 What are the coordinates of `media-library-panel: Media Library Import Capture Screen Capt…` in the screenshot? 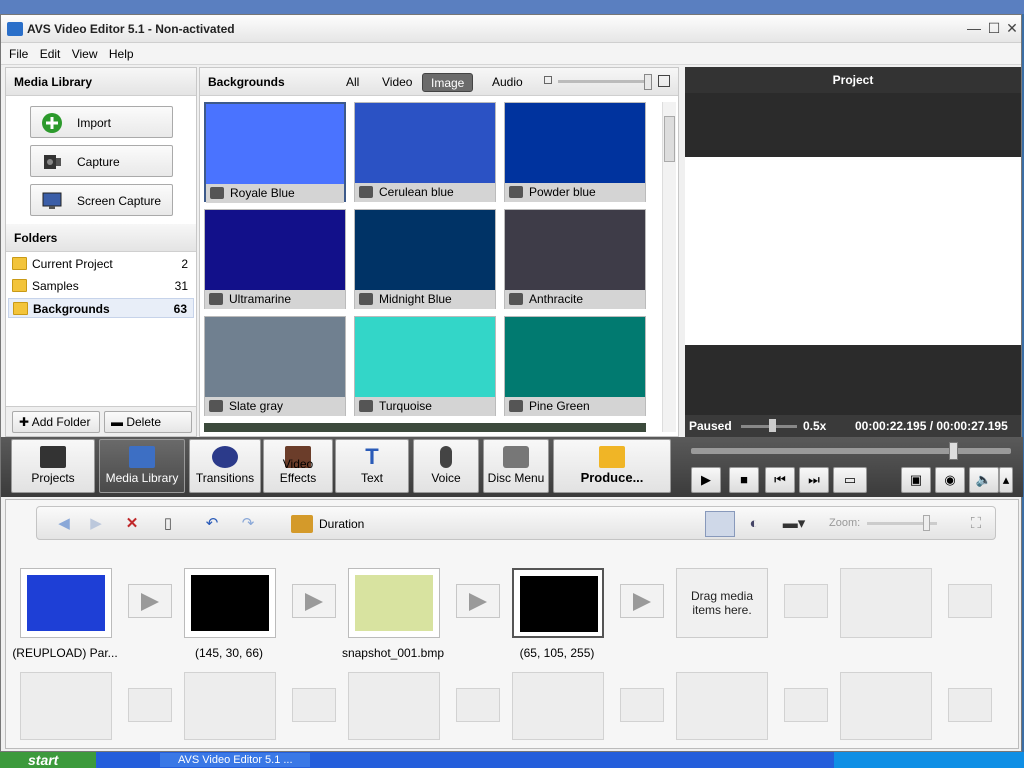 It's located at (101, 258).